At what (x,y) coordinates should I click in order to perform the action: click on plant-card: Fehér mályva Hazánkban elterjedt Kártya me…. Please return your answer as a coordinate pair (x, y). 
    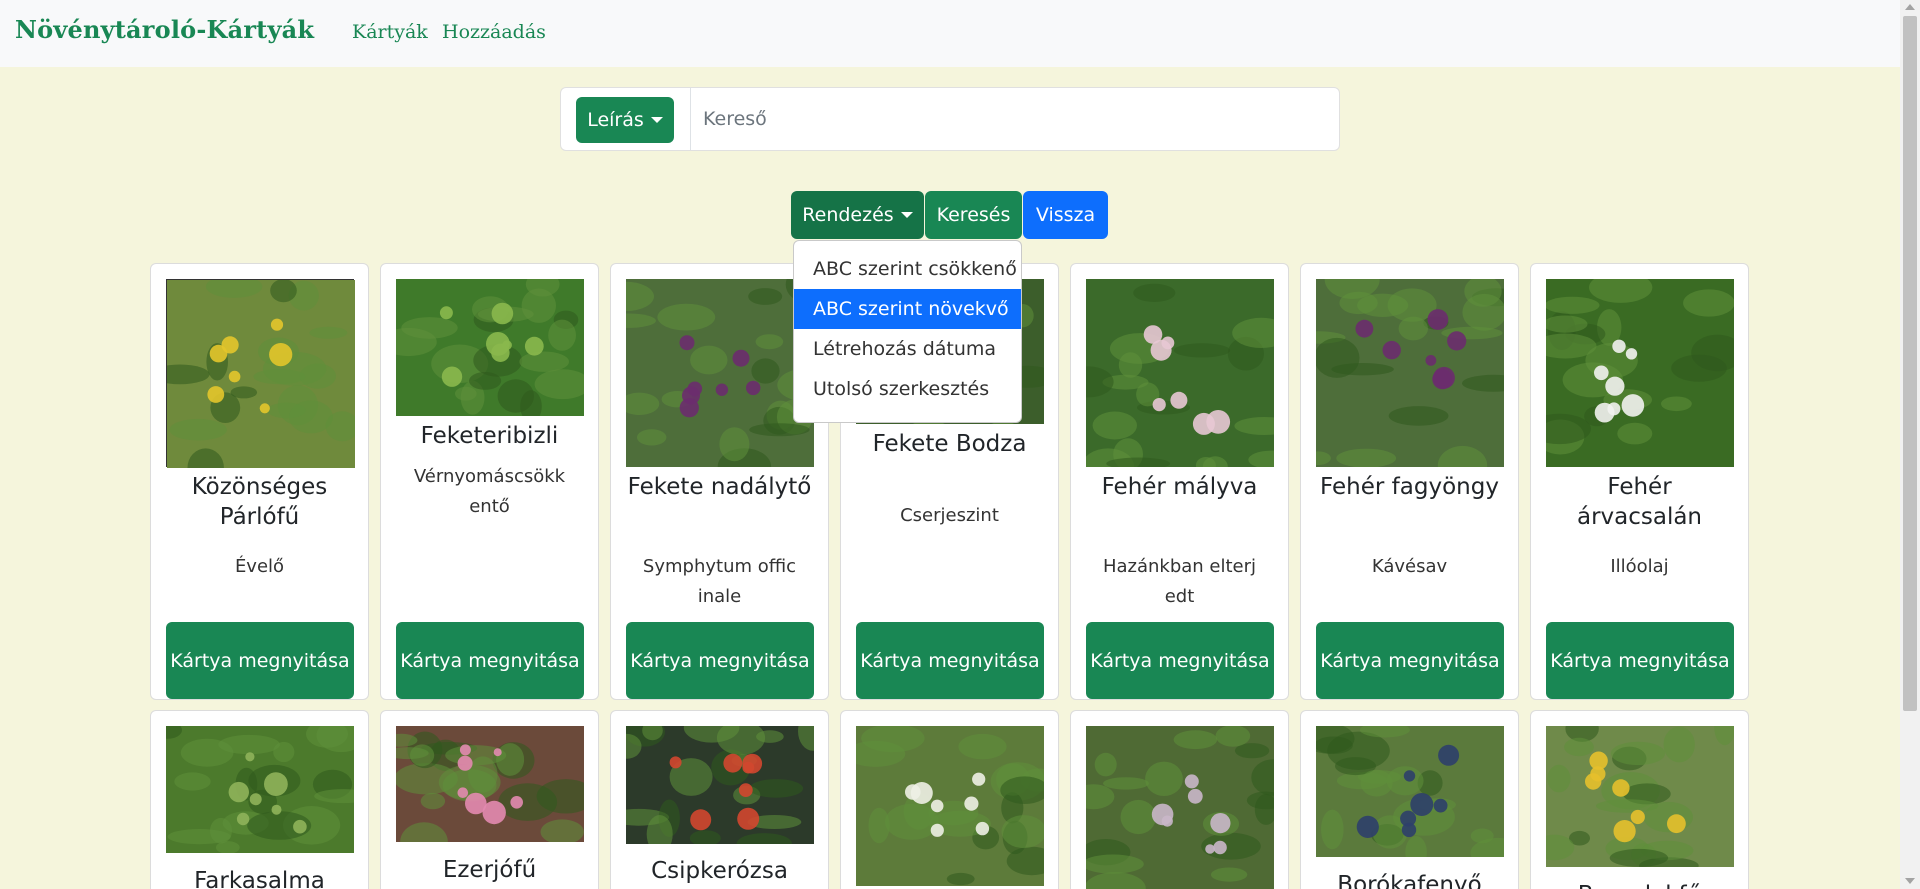
    Looking at the image, I should click on (1179, 481).